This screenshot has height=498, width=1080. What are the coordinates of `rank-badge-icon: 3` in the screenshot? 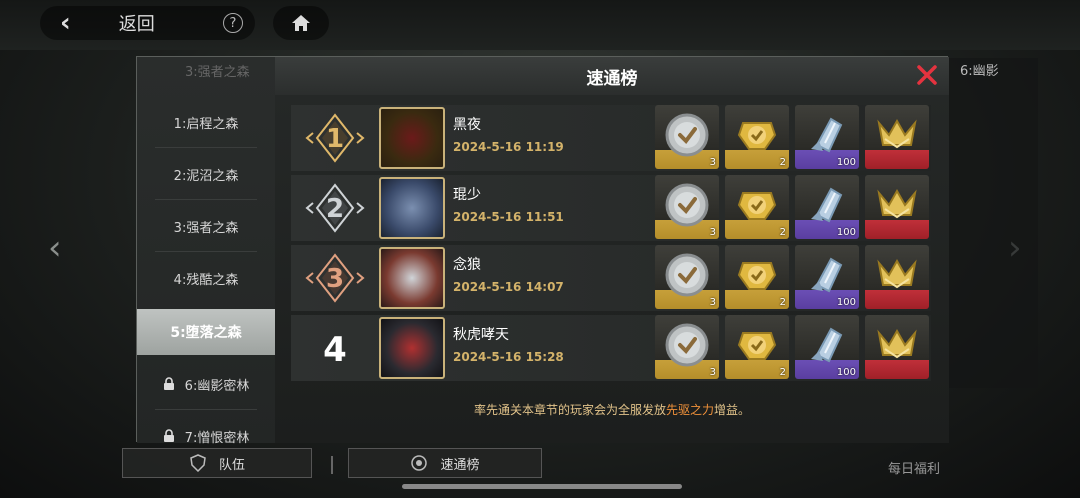 It's located at (335, 278).